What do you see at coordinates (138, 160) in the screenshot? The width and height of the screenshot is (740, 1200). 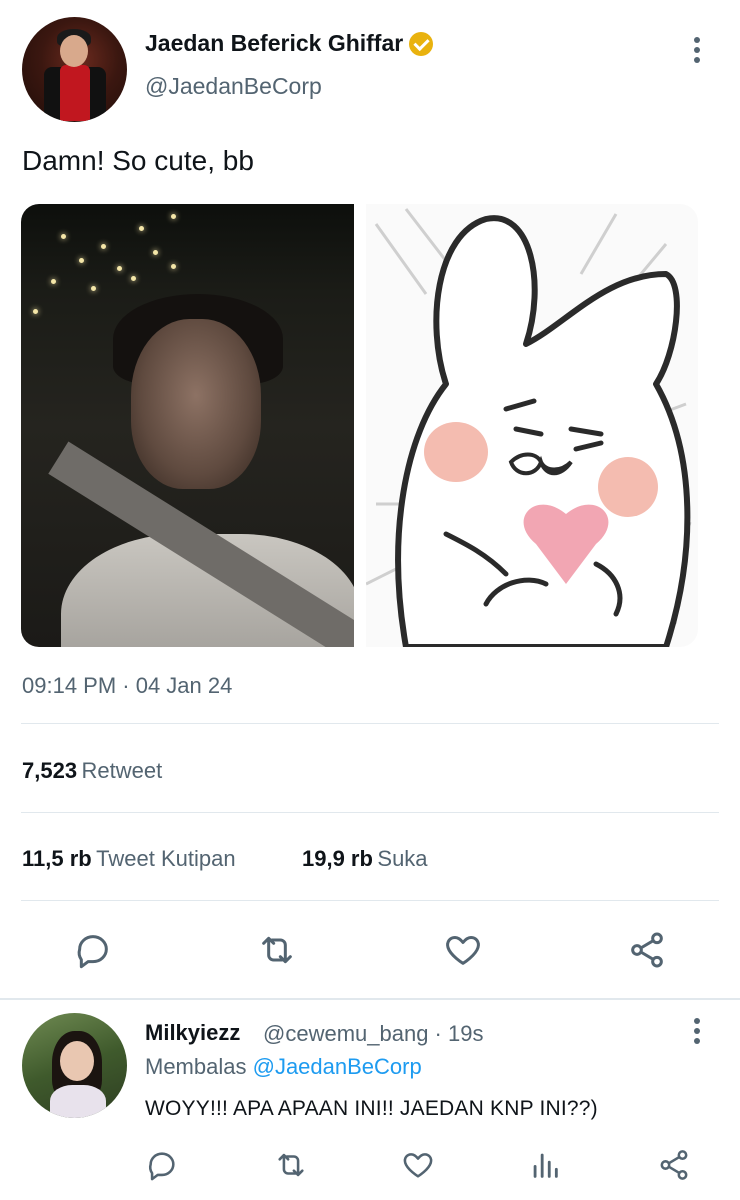 I see `tweet-text: Damn! So cute, bb` at bounding box center [138, 160].